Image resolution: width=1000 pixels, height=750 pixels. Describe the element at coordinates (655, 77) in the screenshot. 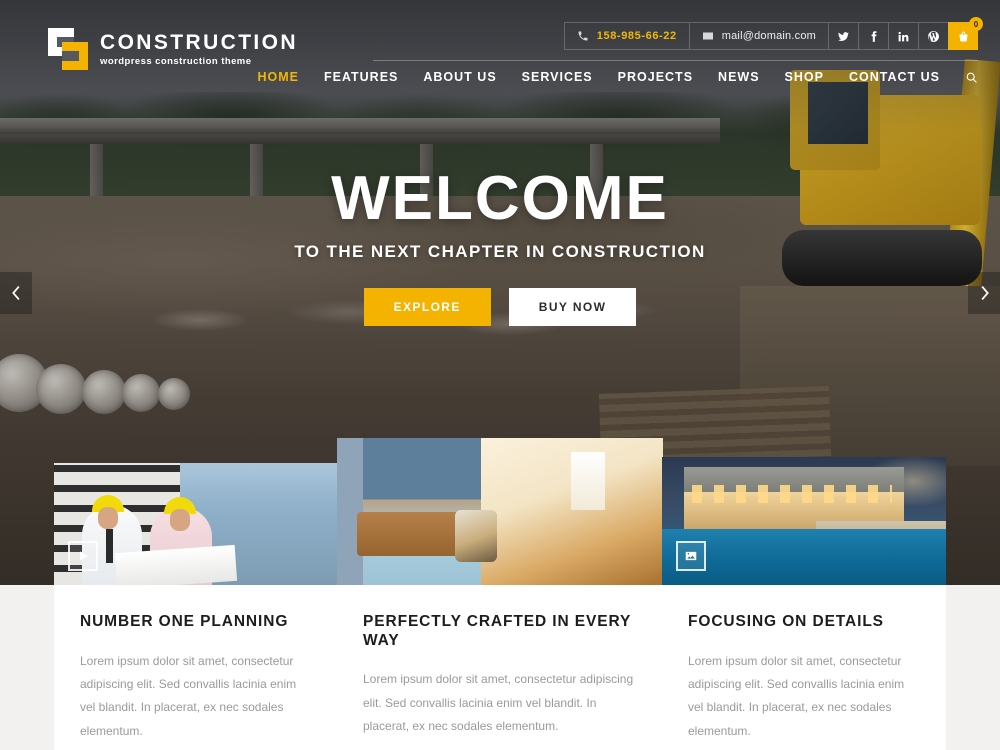

I see `nav-item-projects: PROJECTS` at that location.